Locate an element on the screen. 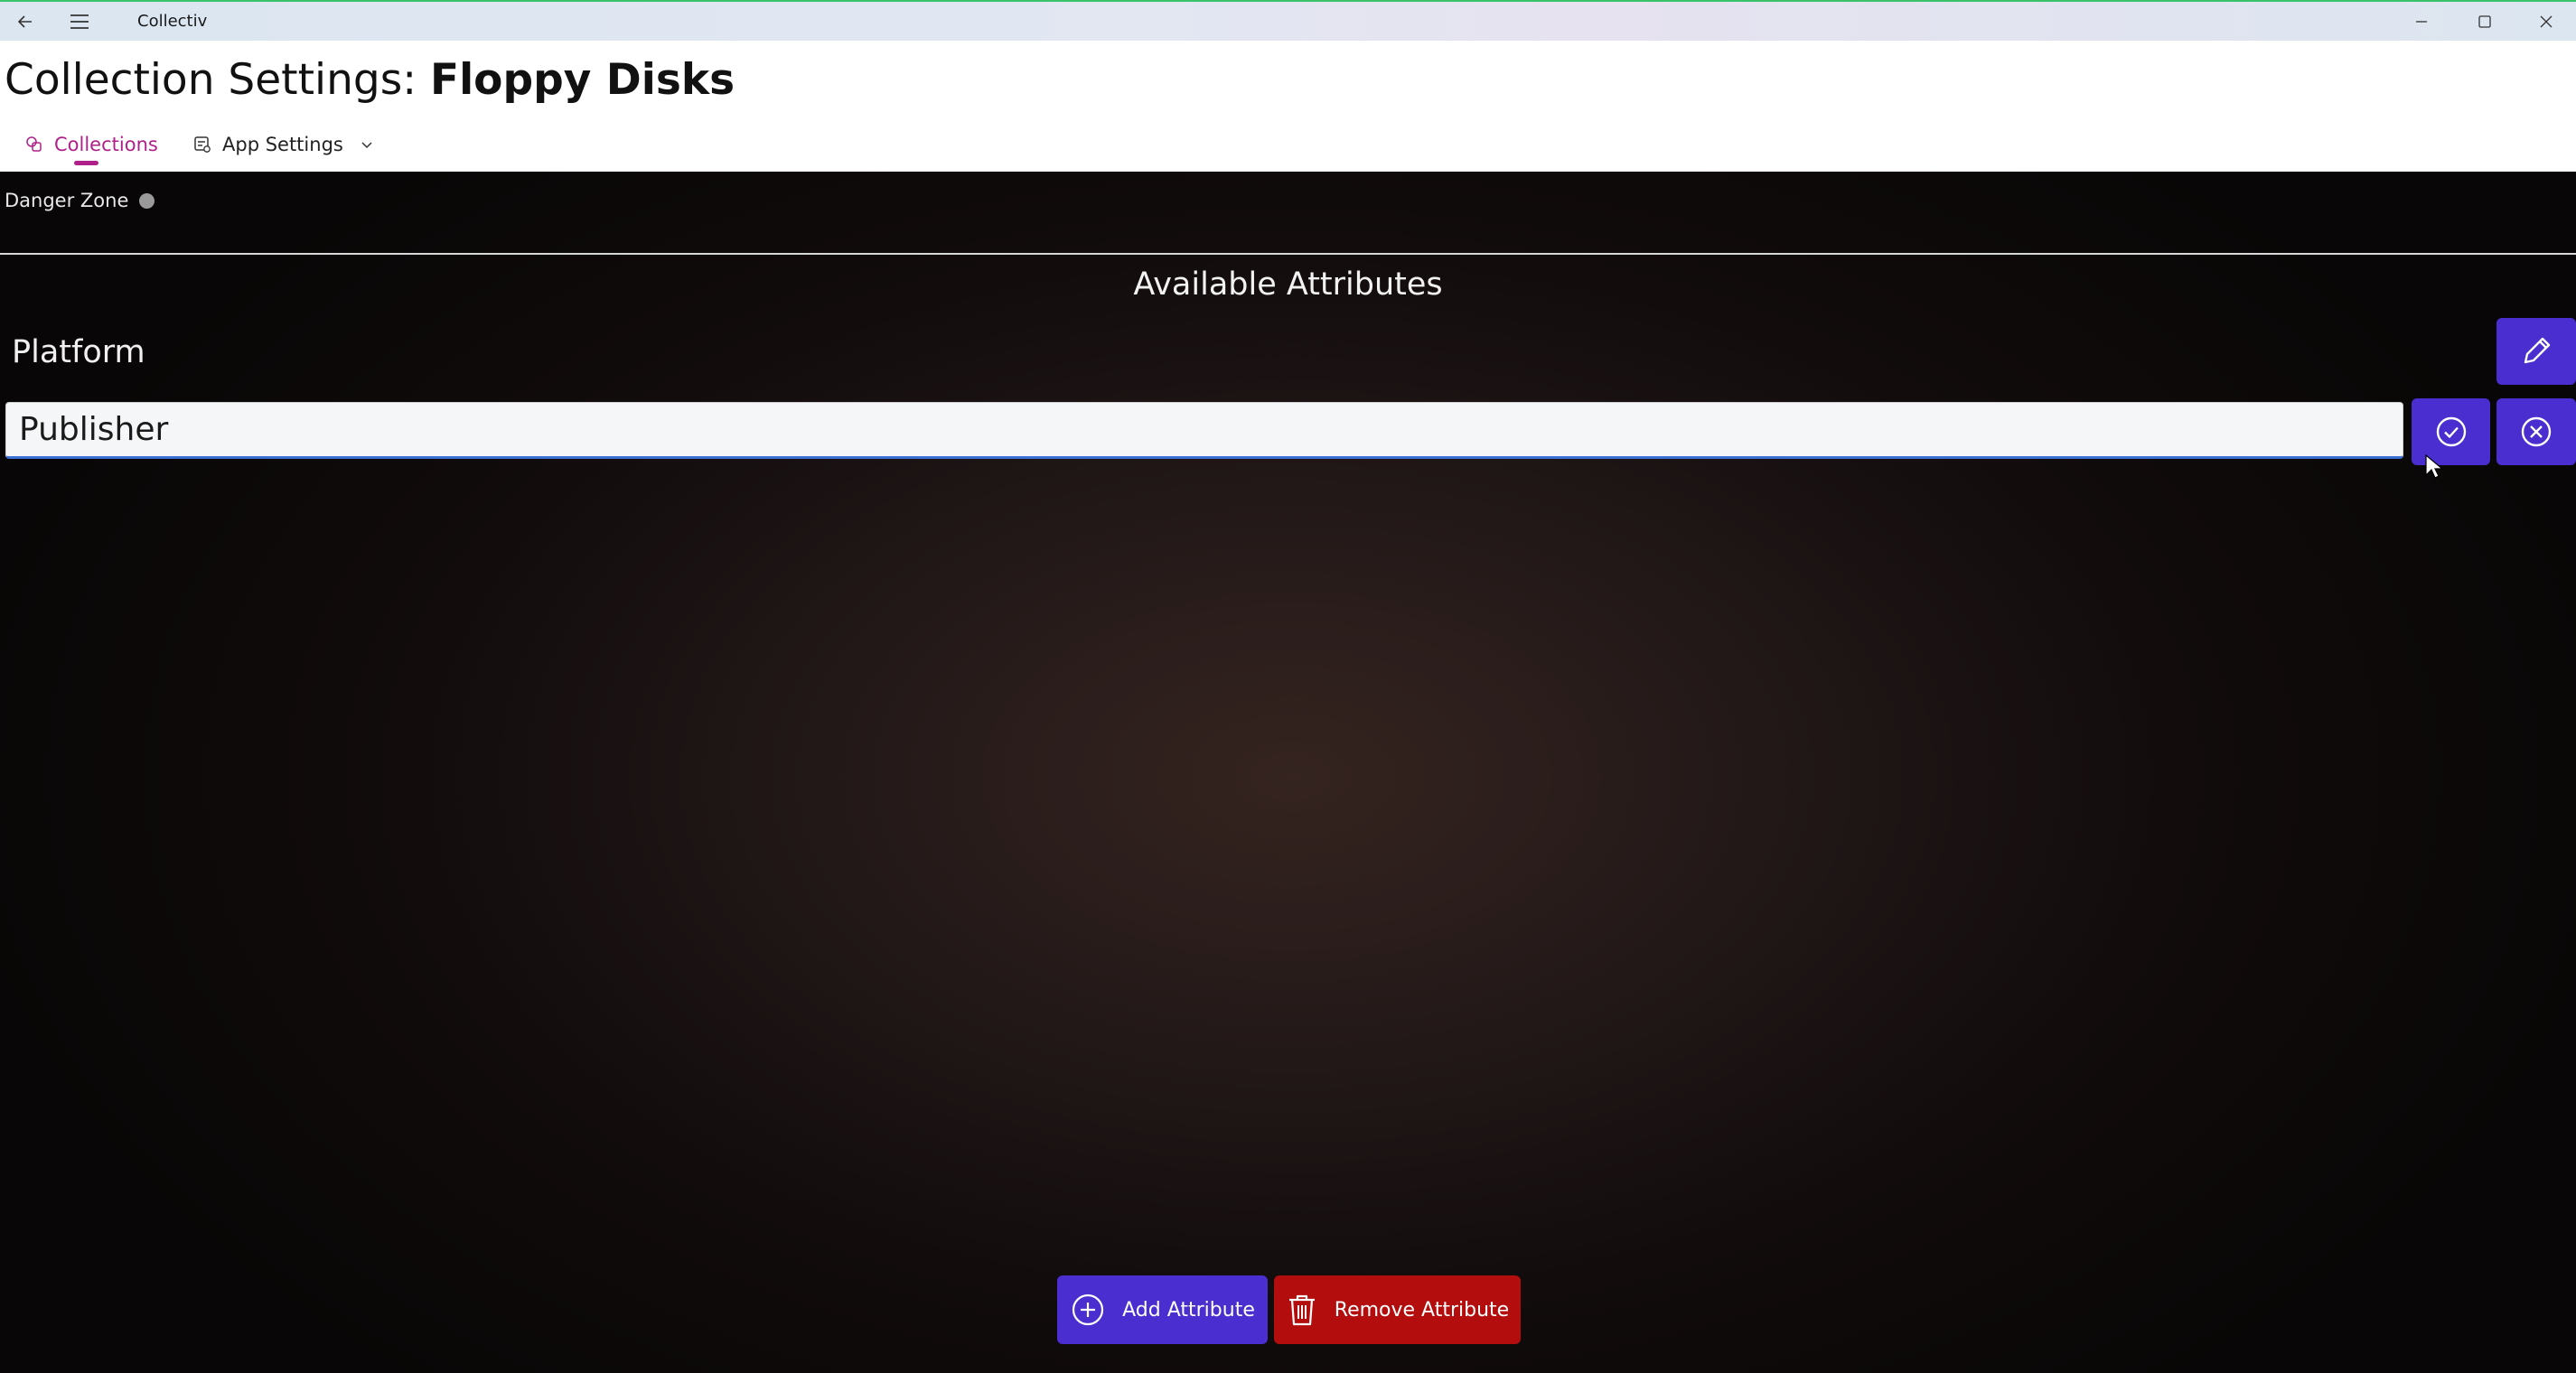  confirm-edit-button is located at coordinates (2451, 431).